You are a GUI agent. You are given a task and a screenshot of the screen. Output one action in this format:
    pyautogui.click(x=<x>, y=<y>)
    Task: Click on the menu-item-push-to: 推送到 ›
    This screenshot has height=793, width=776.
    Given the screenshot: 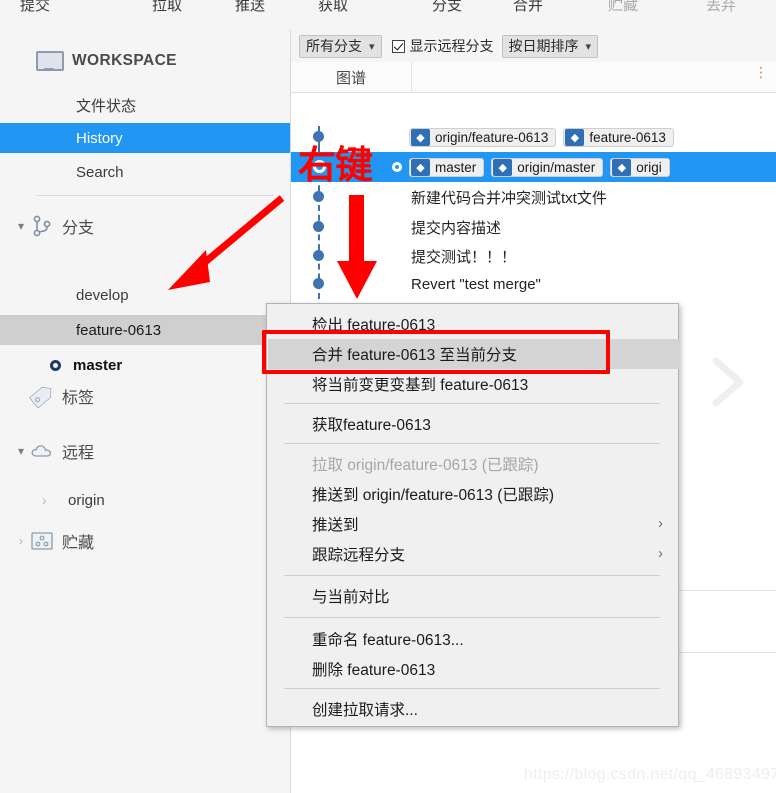 What is the action you would take?
    pyautogui.click(x=473, y=524)
    